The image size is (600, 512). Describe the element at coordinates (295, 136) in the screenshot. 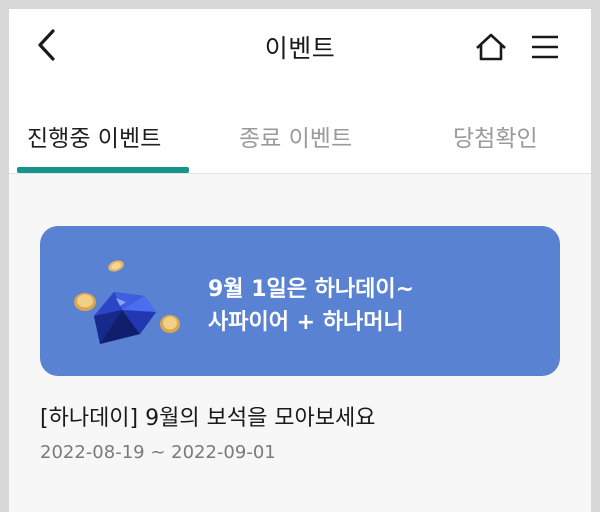

I see `tab-ended-events: 종료 이벤트` at that location.